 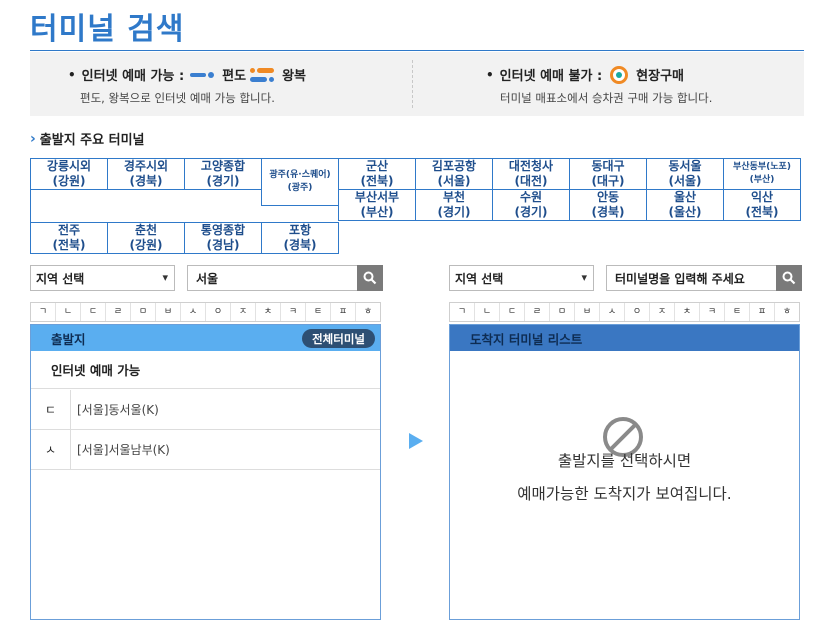 I want to click on arrival-panel-title: 도착지 터미널 리스트, so click(x=526, y=339).